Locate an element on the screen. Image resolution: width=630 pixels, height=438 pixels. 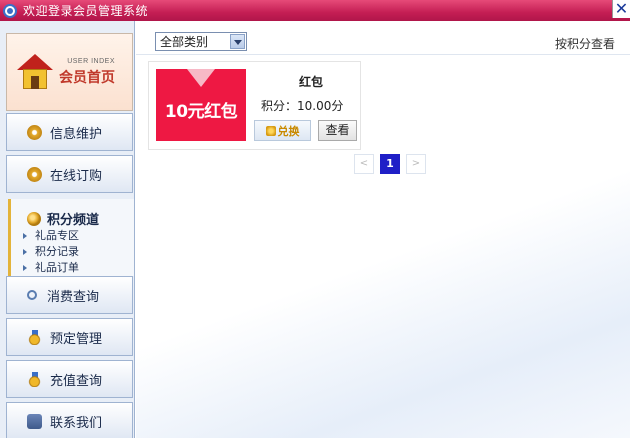
sidebar-item-info: 信息维护 is located at coordinates (69, 132).